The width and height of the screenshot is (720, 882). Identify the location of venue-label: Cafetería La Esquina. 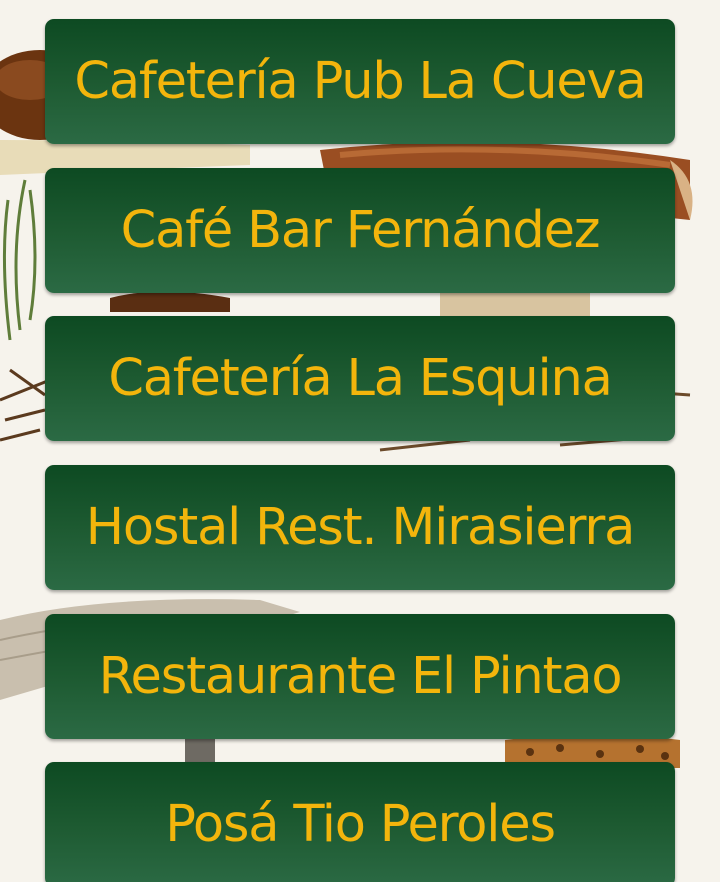
(360, 378).